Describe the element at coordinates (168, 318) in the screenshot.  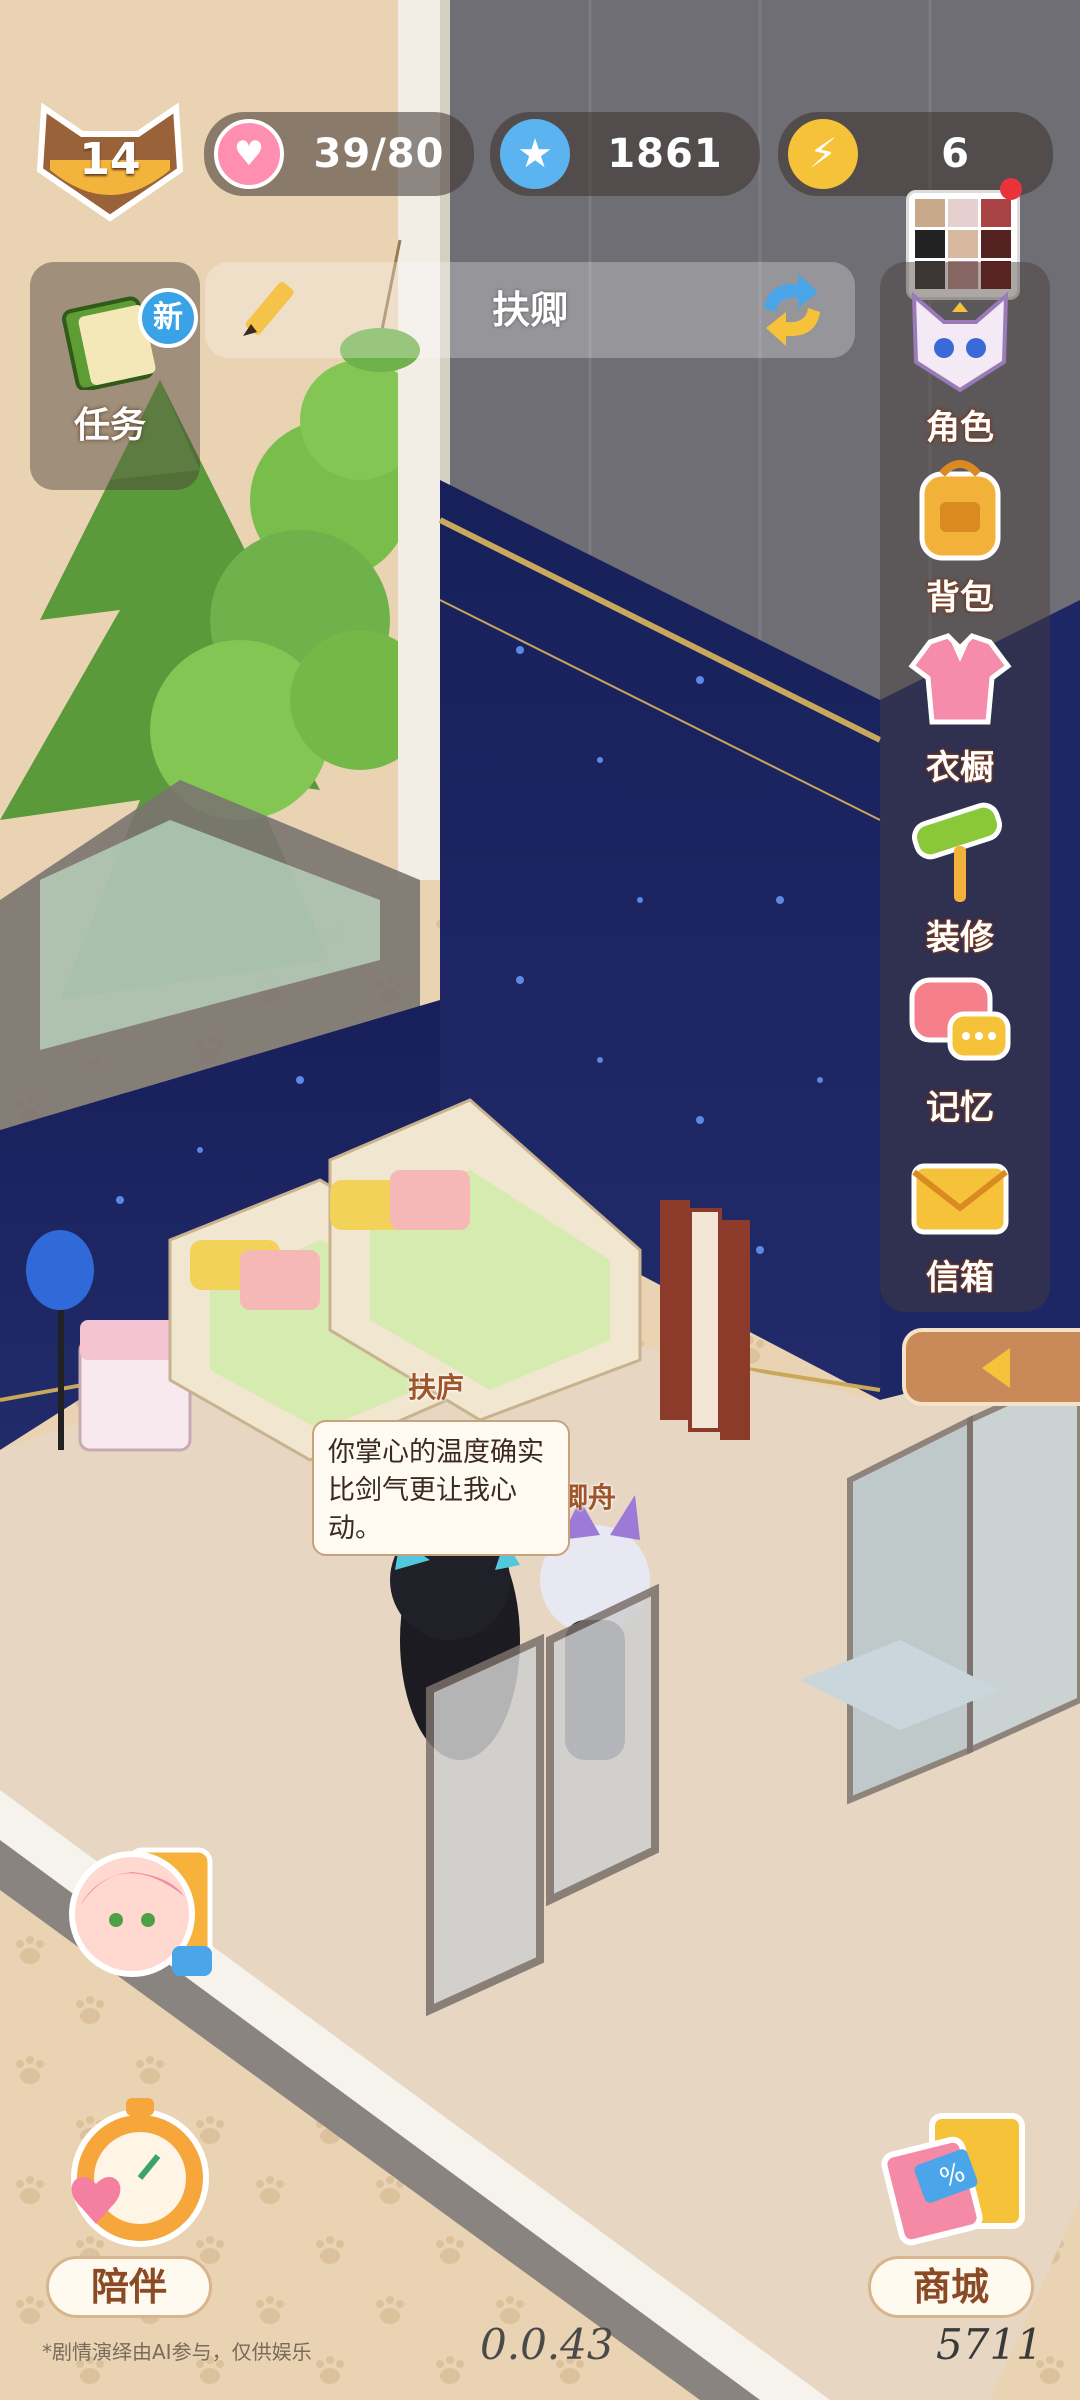
I see `new-badge: 新` at that location.